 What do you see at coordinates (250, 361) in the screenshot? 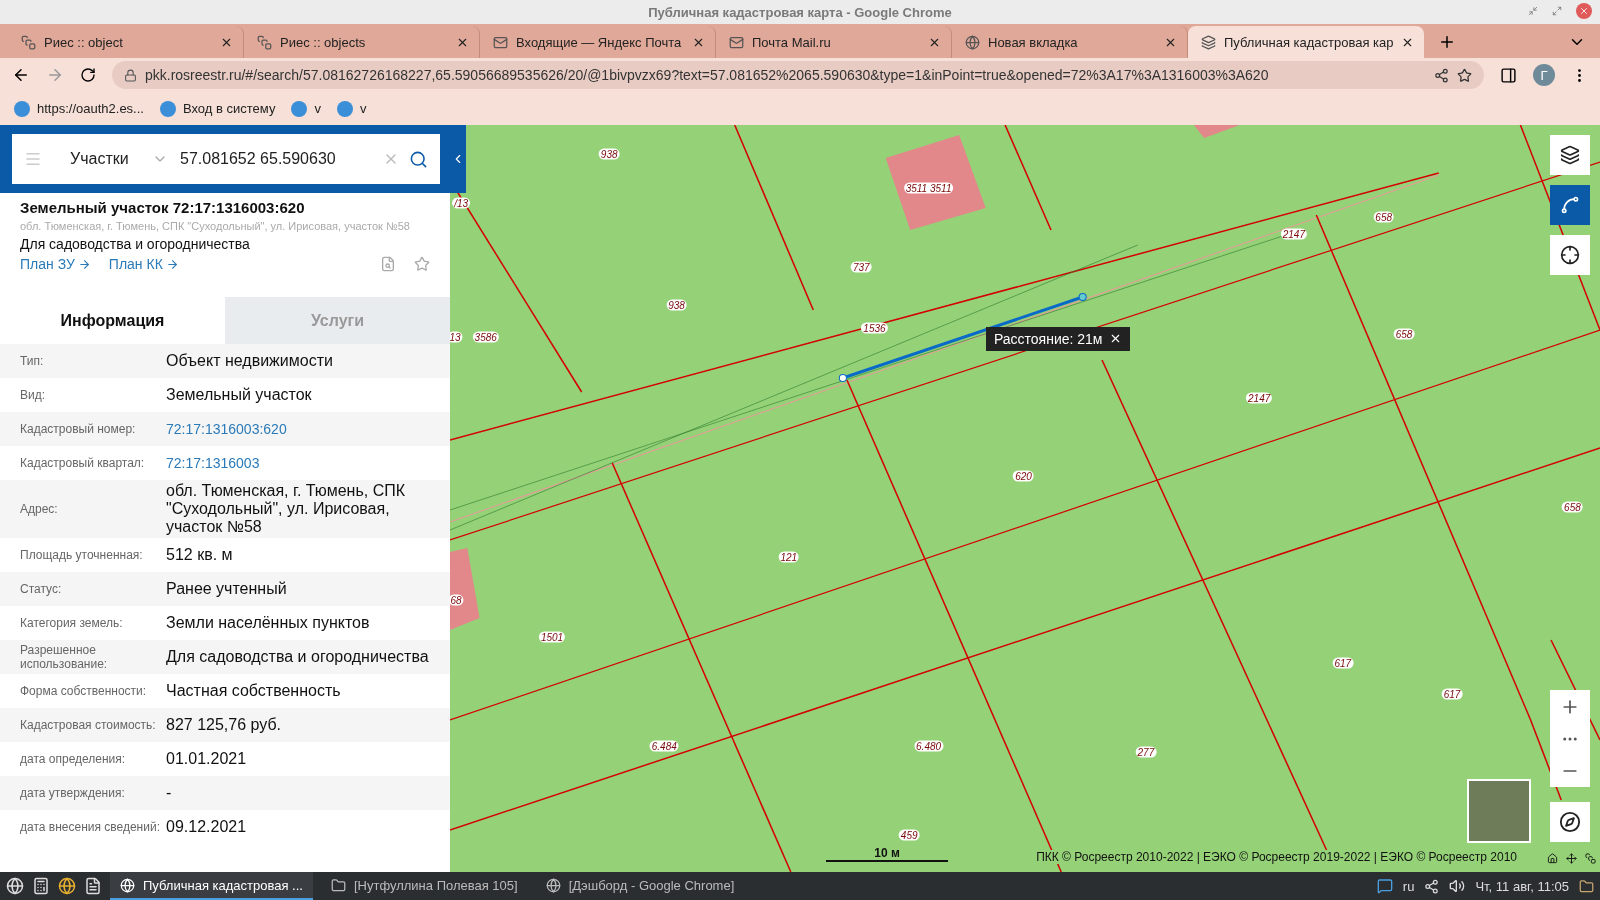
I see `property-value: Объект недвижимости` at bounding box center [250, 361].